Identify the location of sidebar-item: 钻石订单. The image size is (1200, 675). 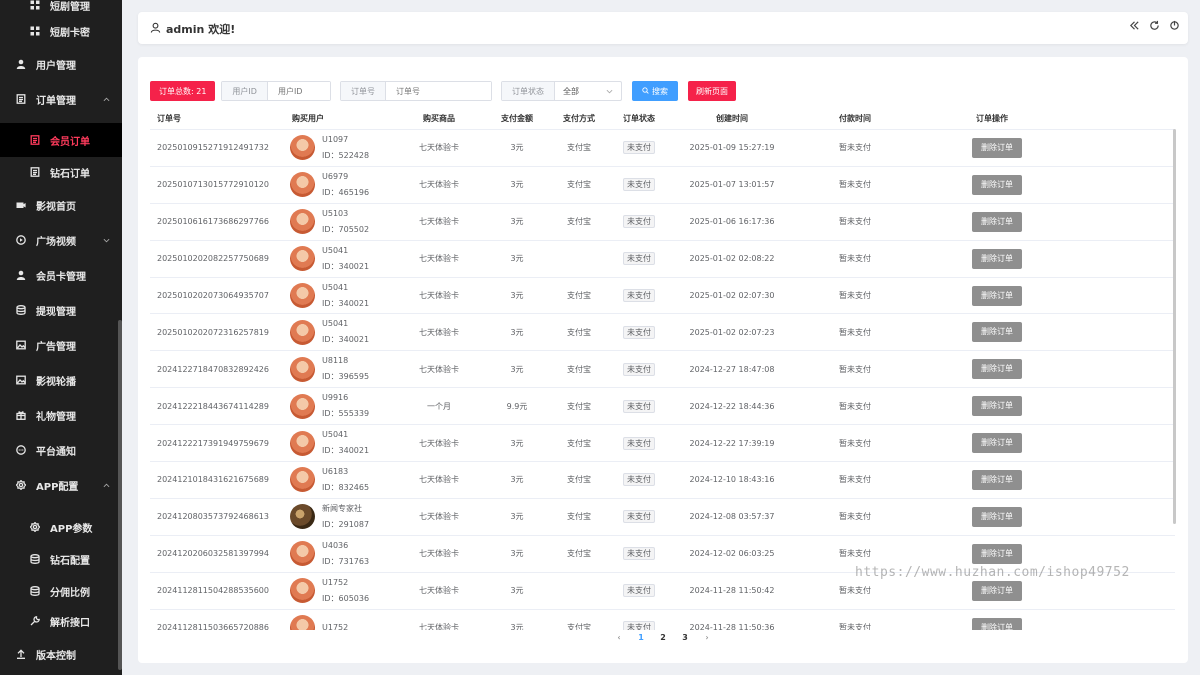
(61, 172).